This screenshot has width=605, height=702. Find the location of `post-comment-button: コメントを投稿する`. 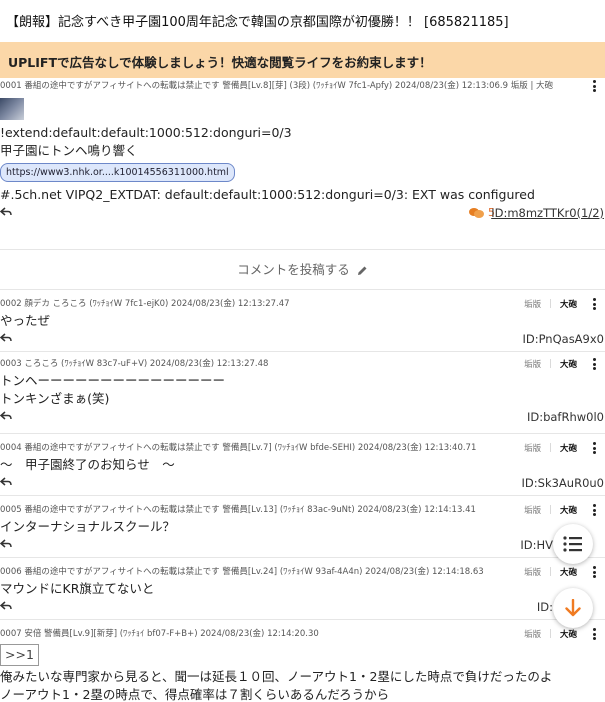

post-comment-button: コメントを投稿する is located at coordinates (302, 270).